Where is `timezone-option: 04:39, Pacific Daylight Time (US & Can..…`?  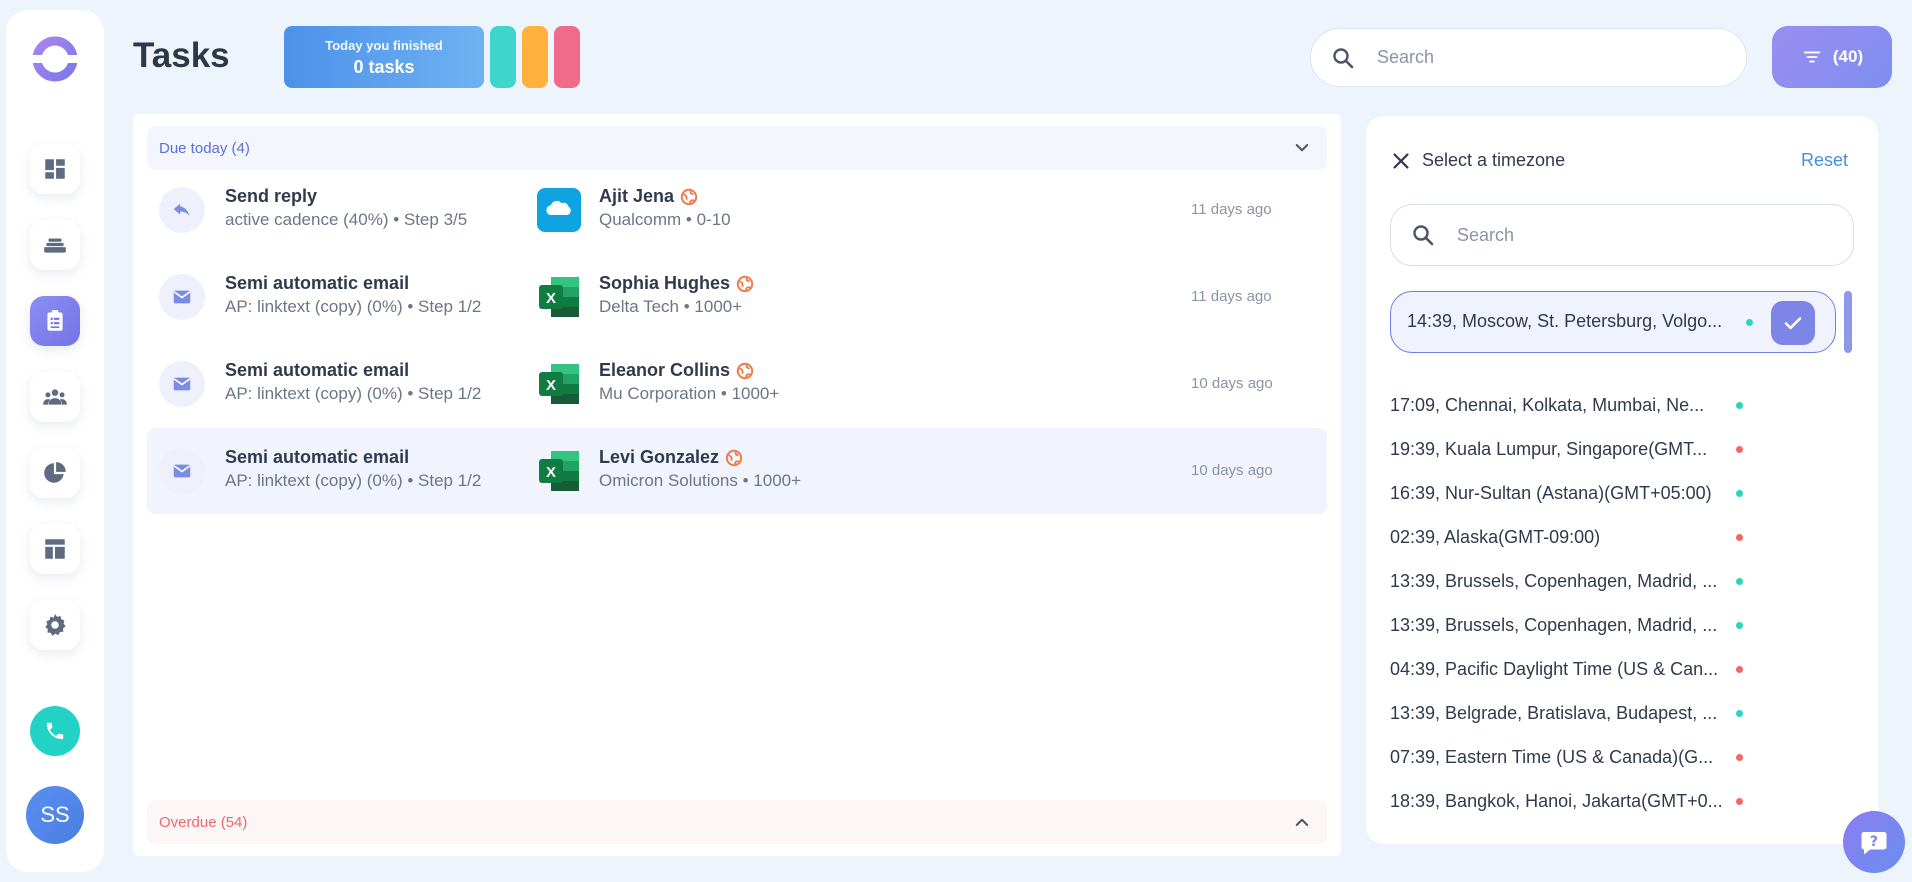 timezone-option: 04:39, Pacific Daylight Time (US & Can..… is located at coordinates (1580, 669).